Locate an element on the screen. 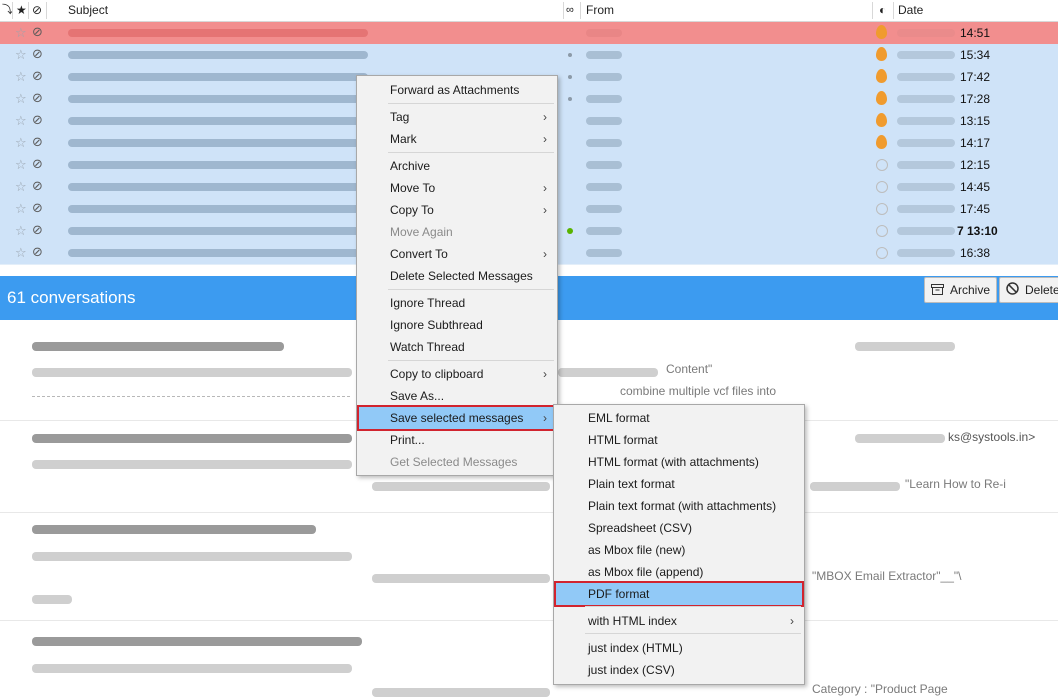  context-menu-item: Delete Selected Messages is located at coordinates (457, 276).